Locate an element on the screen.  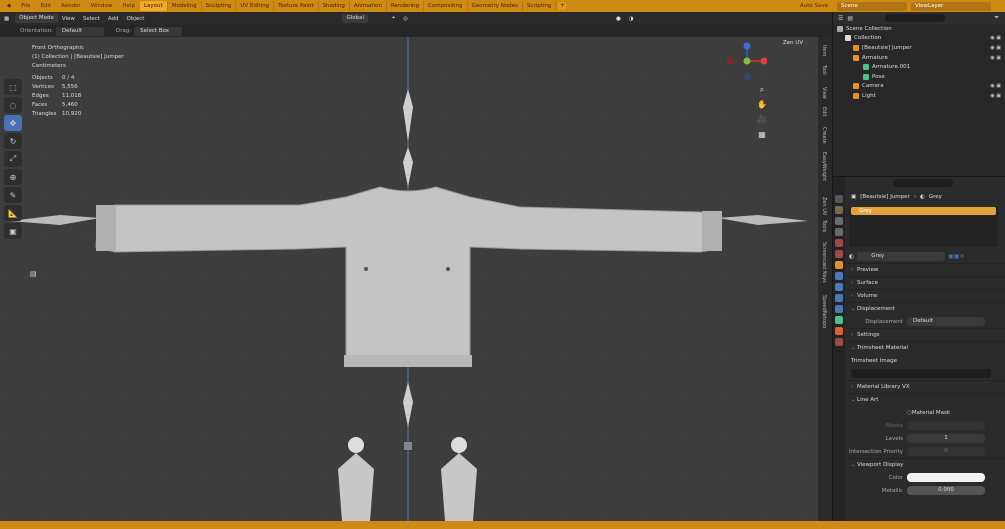
tree-row: Armature ◉ ▣ is located at coordinates (919, 58).